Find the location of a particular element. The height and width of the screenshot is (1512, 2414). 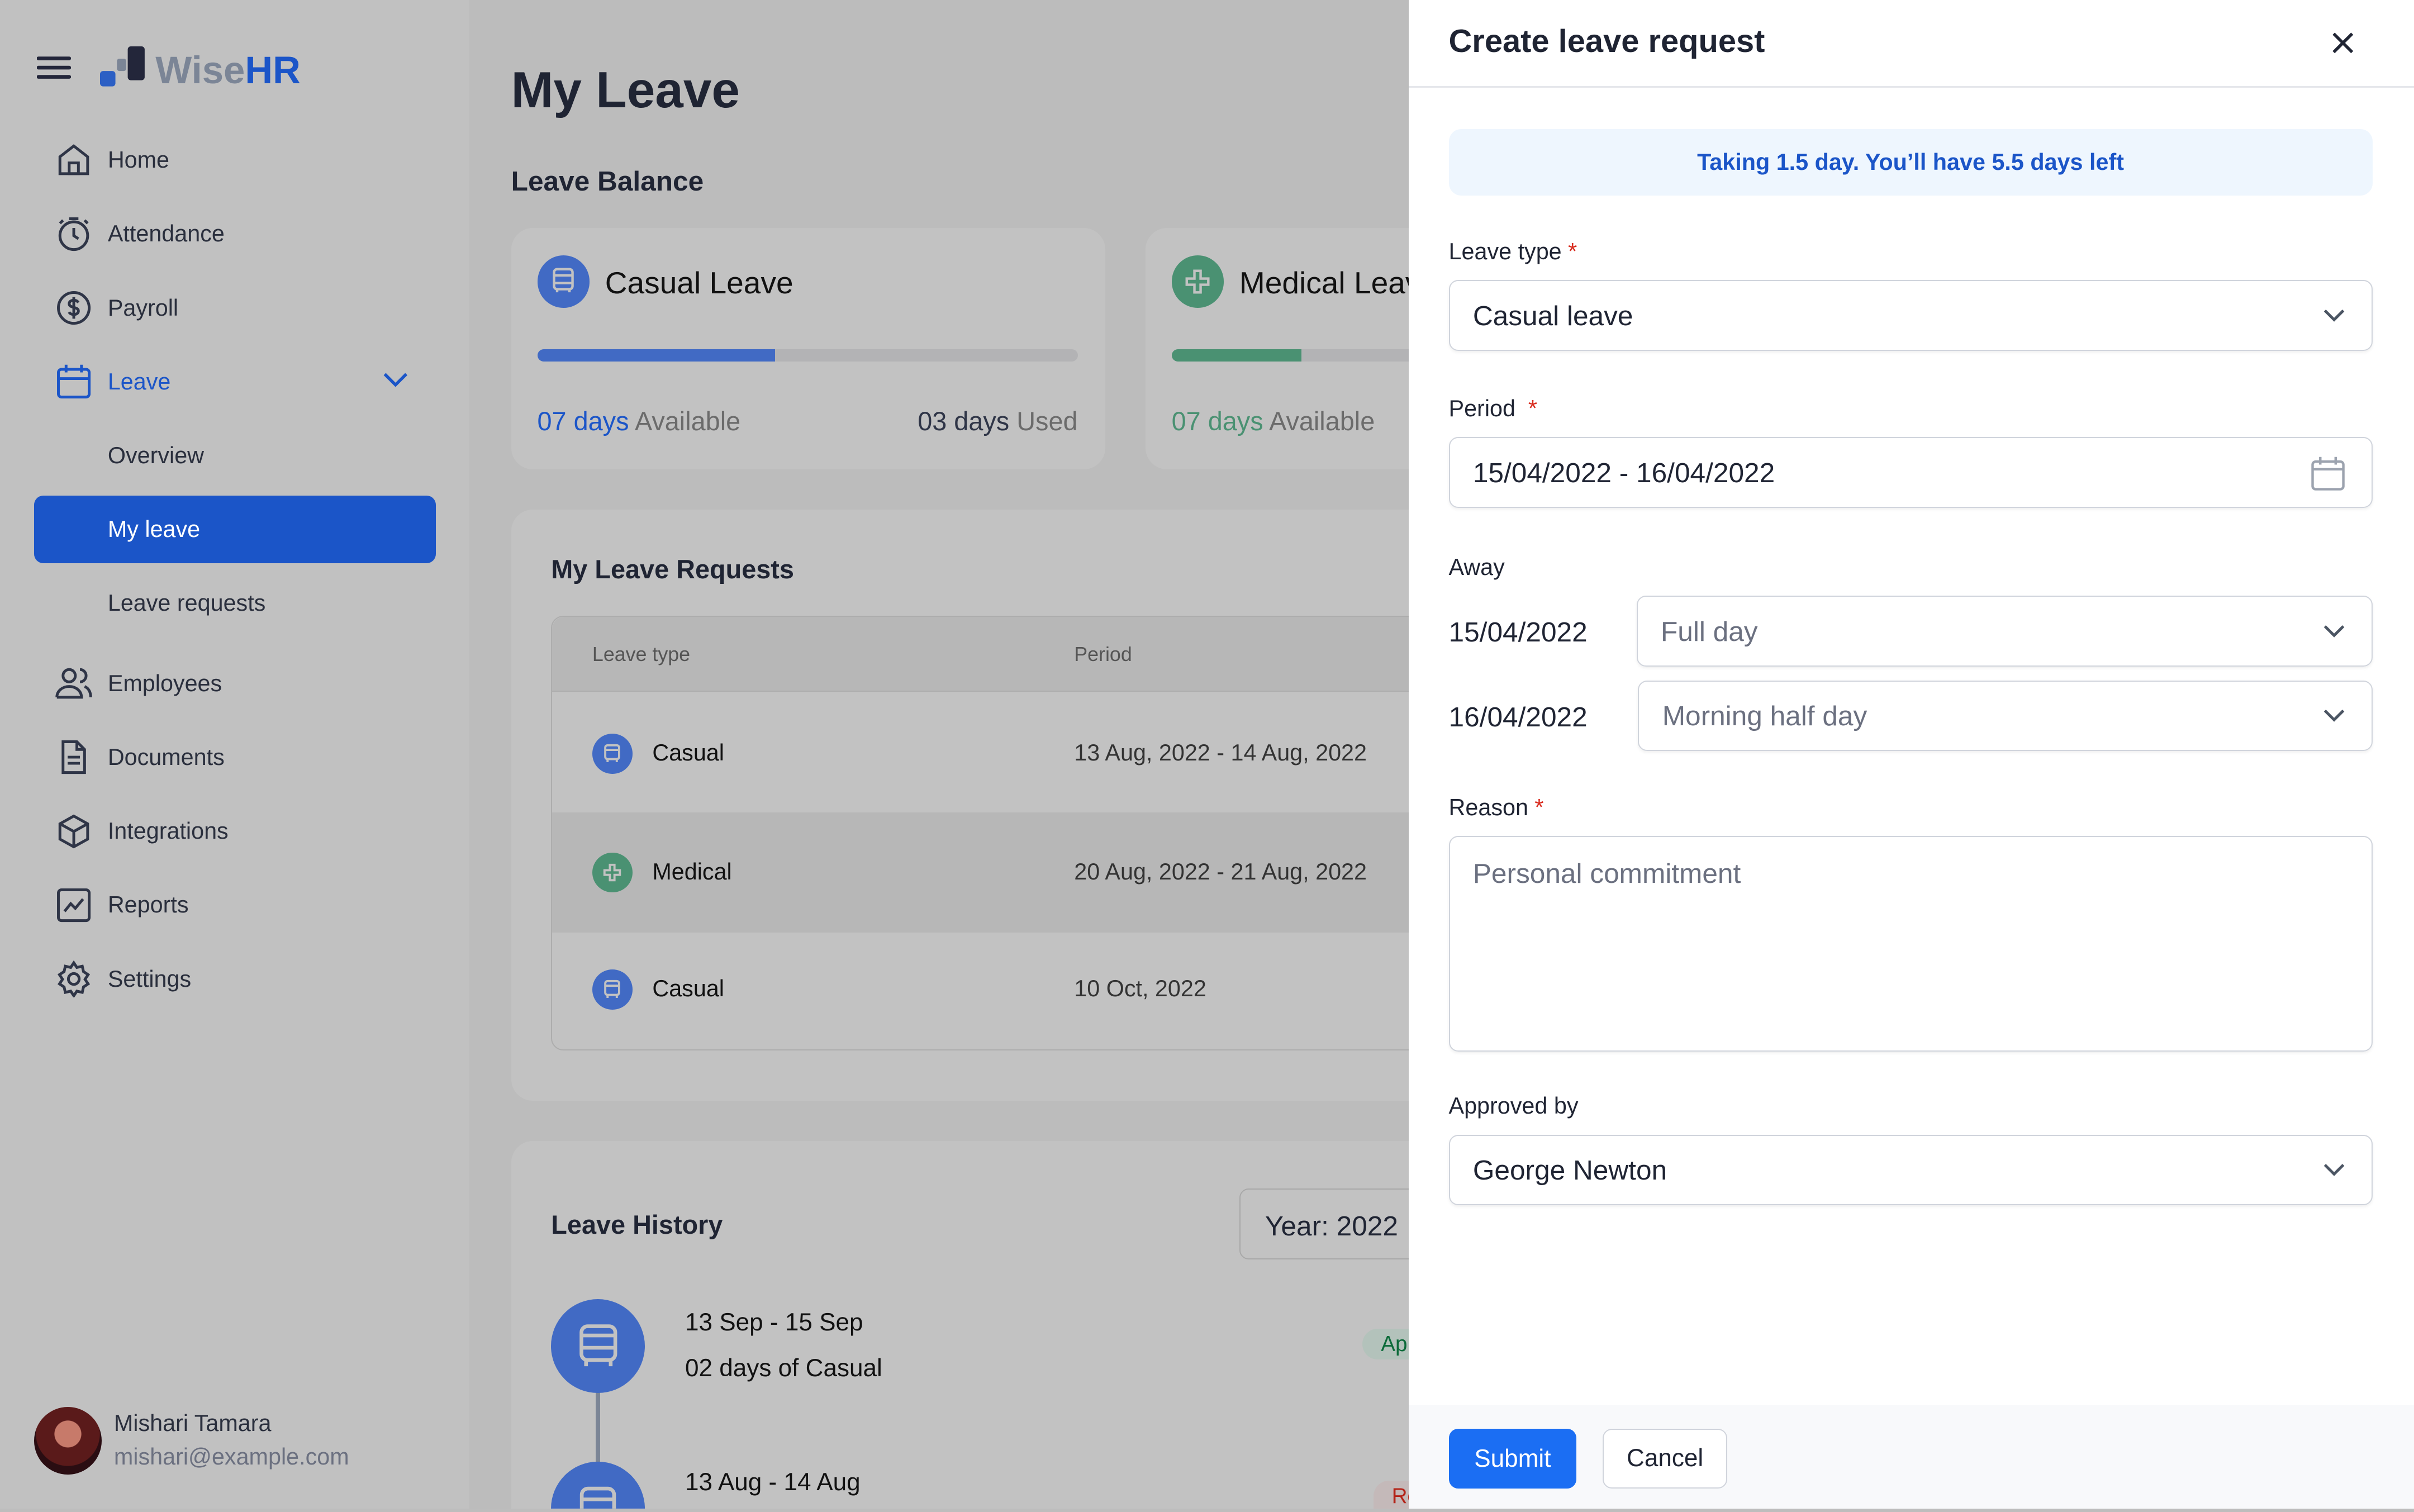

sidebar-item-integrations: Integrations is located at coordinates (235, 831).